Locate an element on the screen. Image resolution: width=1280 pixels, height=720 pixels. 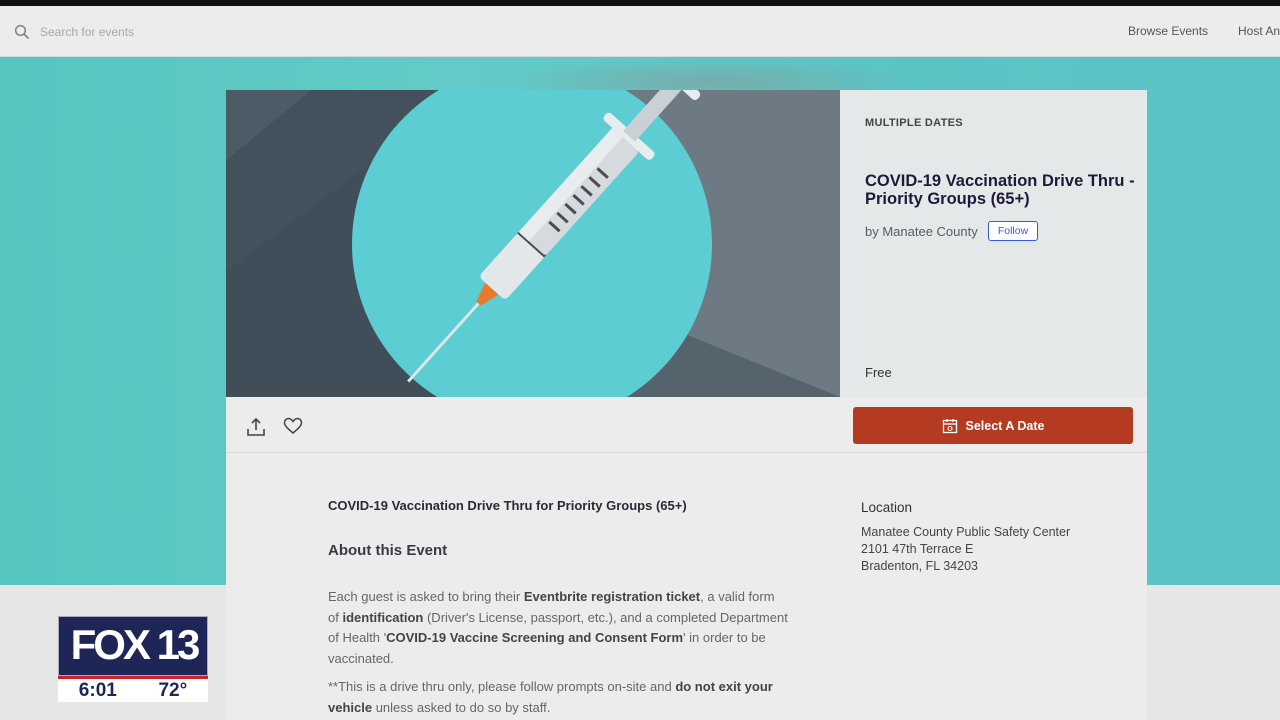
share-icon is located at coordinates (256, 427).